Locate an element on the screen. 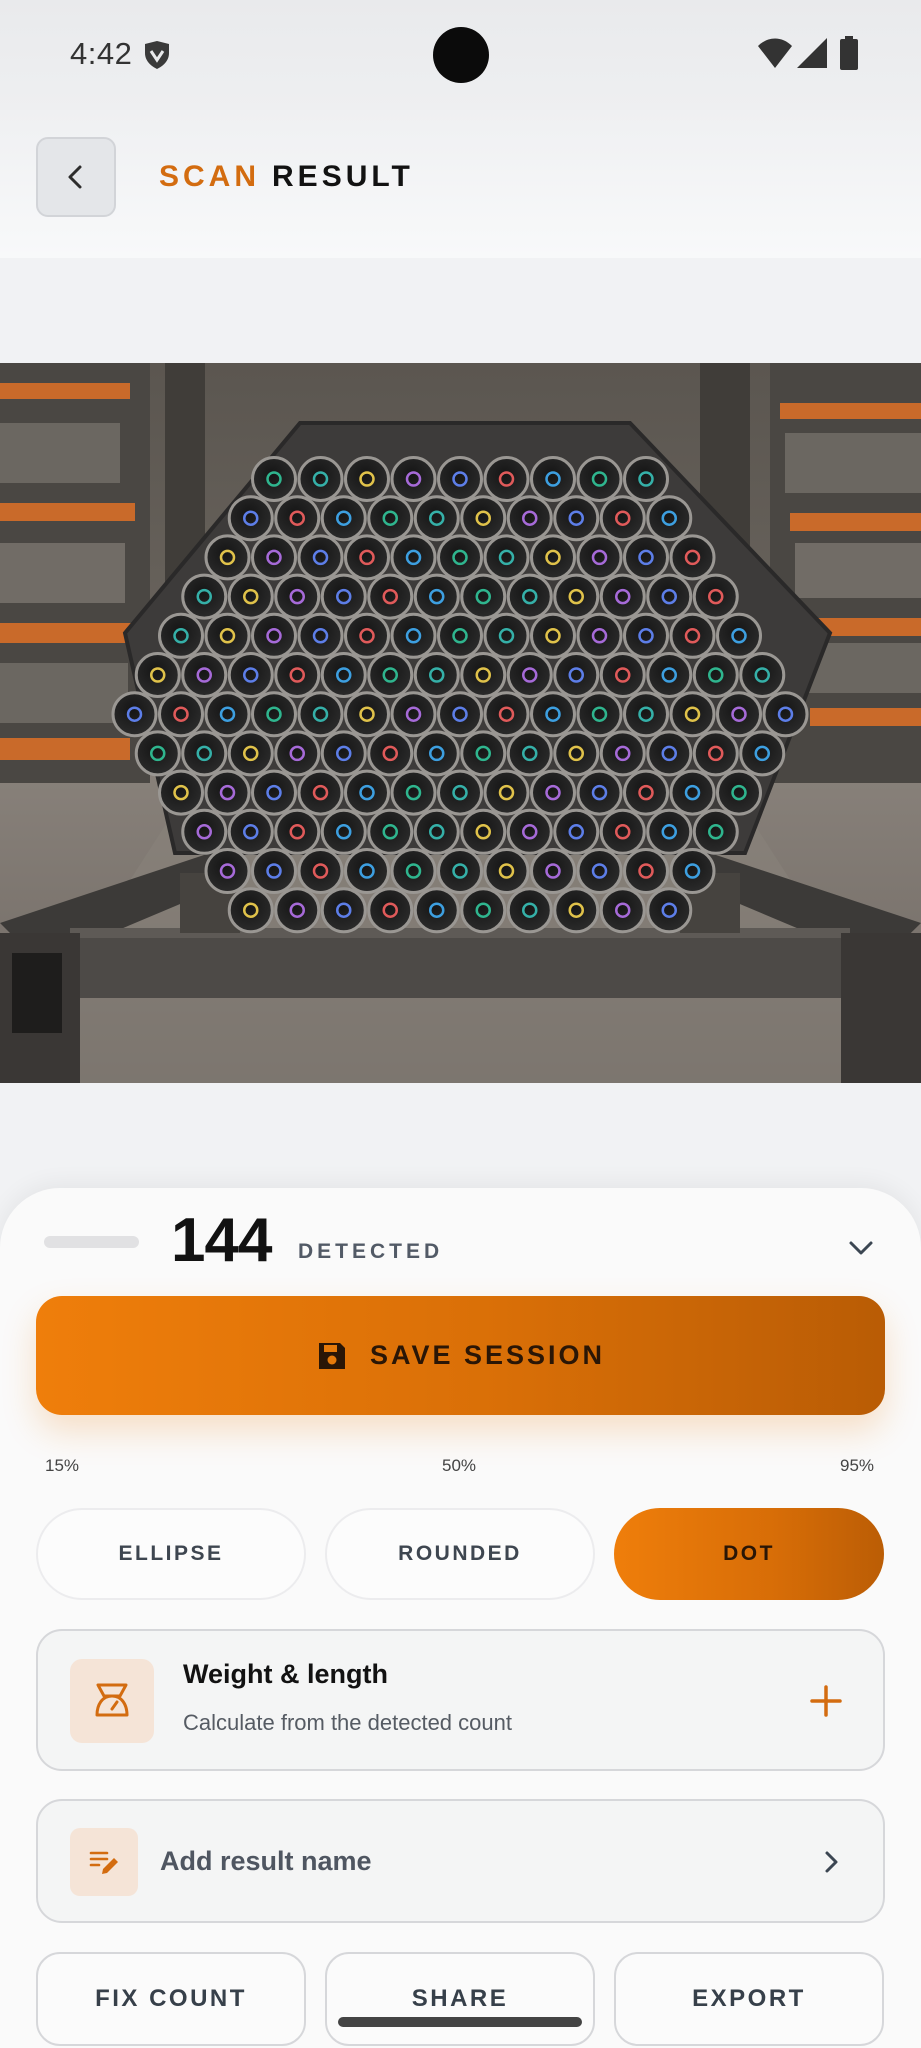  shape-option-rounded: ROUNDED is located at coordinates (460, 1554).